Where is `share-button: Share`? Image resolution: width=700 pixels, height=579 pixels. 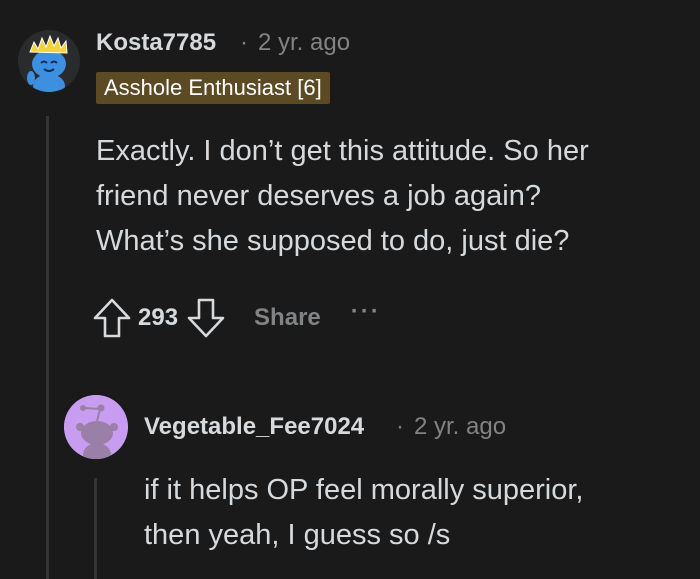 share-button: Share is located at coordinates (287, 318).